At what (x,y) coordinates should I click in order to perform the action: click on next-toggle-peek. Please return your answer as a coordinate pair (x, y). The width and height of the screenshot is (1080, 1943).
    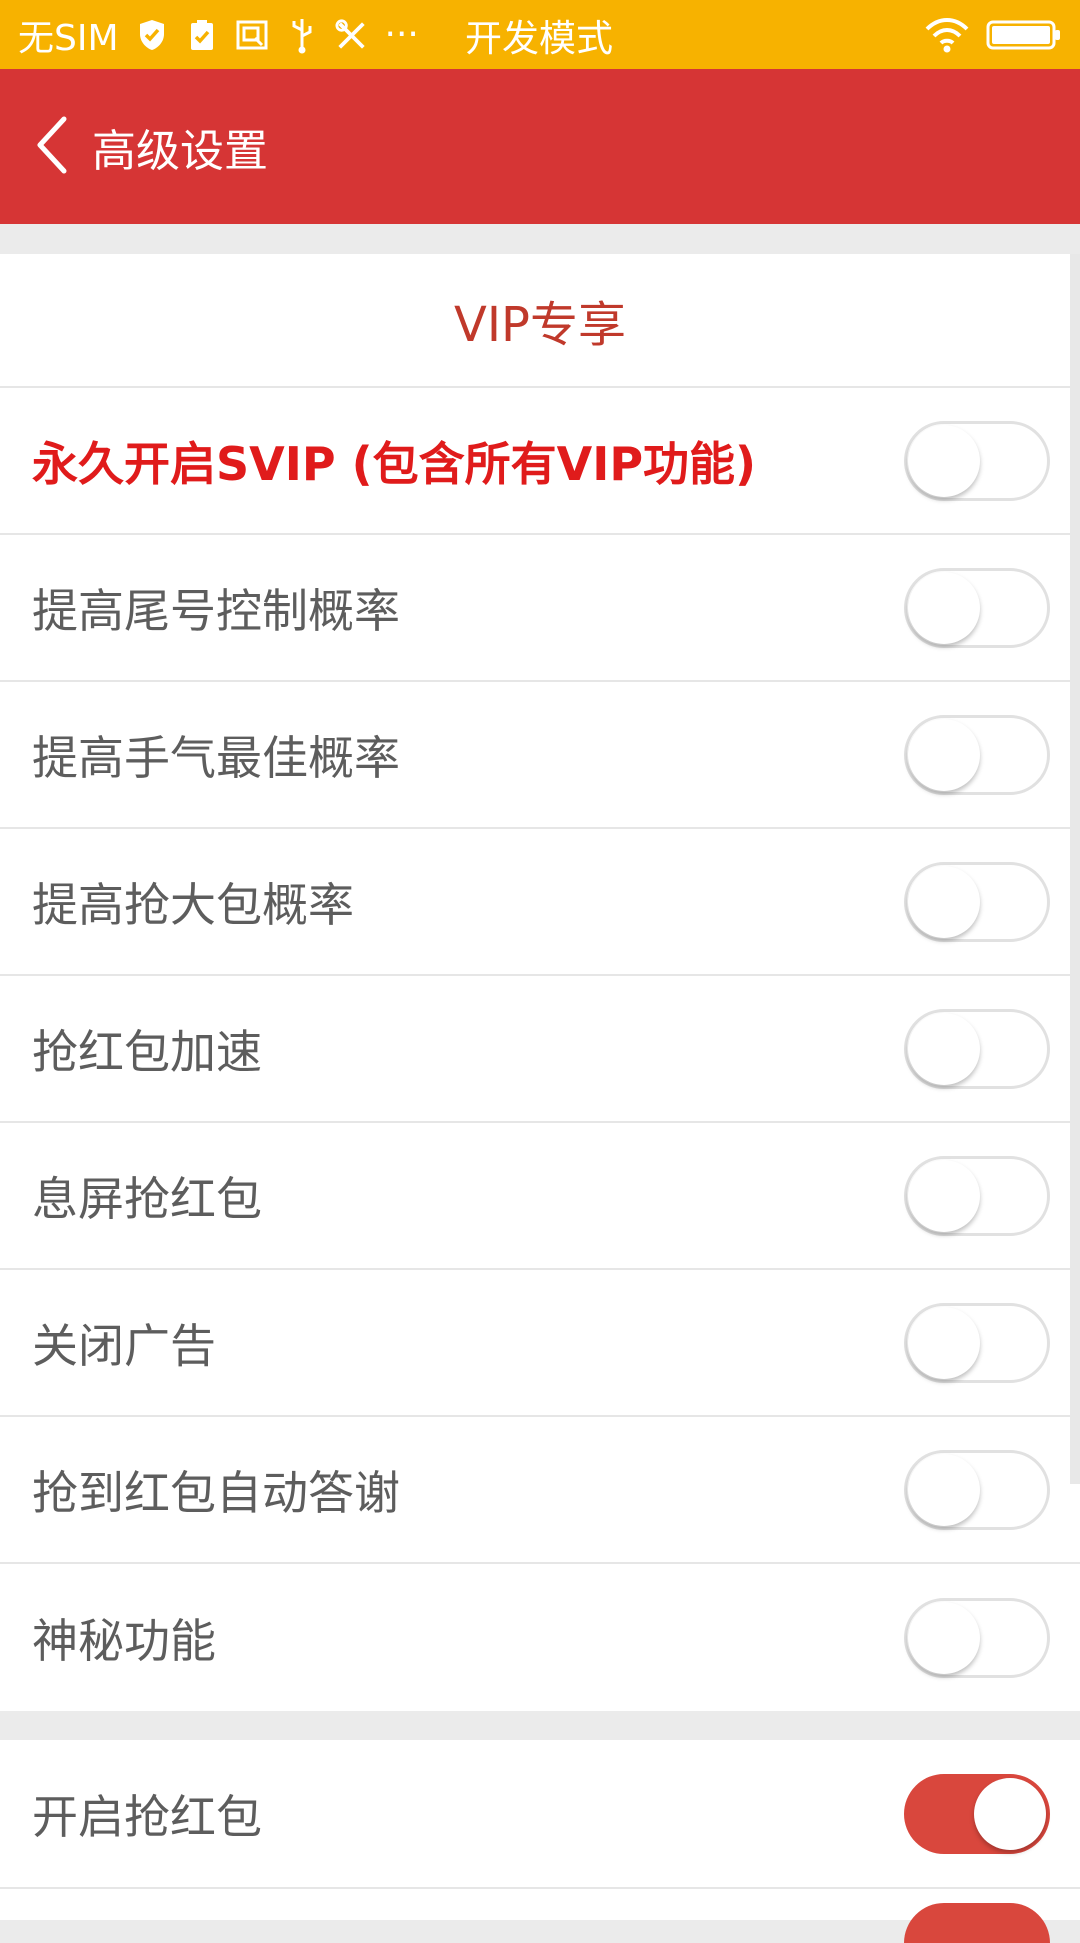
    Looking at the image, I should click on (977, 1923).